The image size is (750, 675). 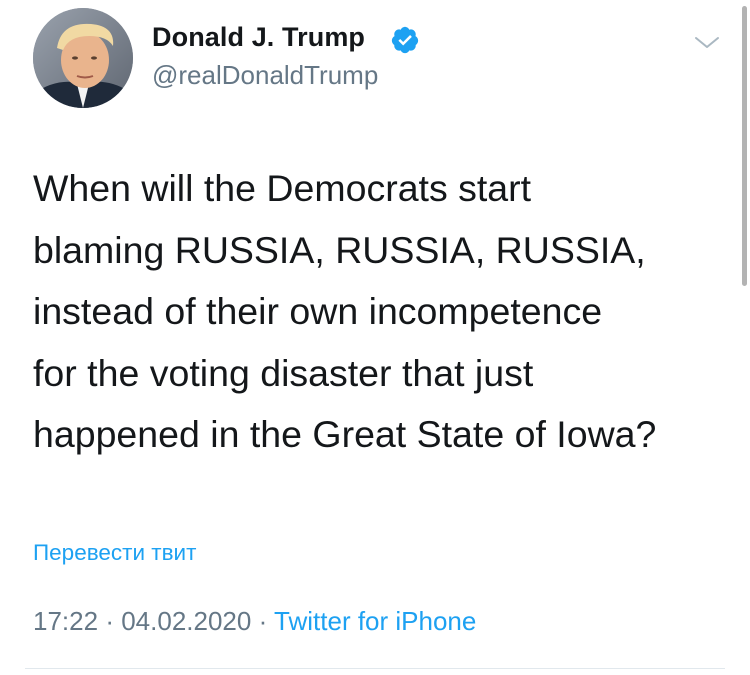 I want to click on tweet-meta: 17:22 · 04.02.2020 · Twitter for iPhone, so click(x=254, y=621).